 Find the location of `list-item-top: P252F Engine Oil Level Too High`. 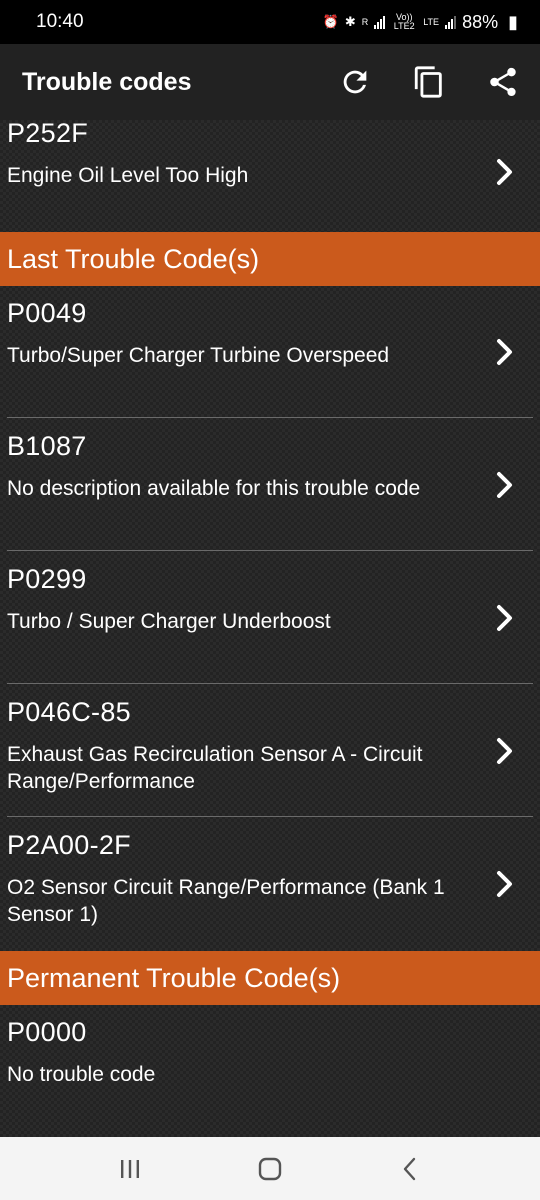

list-item-top: P252F Engine Oil Level Too High is located at coordinates (270, 179).